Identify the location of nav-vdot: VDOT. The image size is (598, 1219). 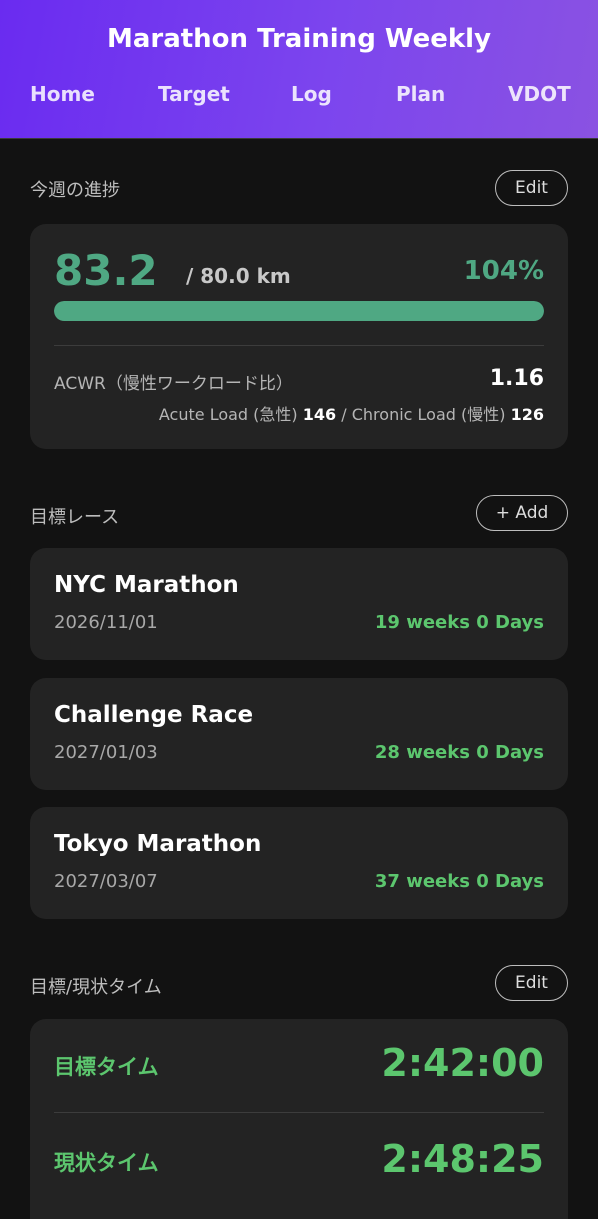
(539, 94).